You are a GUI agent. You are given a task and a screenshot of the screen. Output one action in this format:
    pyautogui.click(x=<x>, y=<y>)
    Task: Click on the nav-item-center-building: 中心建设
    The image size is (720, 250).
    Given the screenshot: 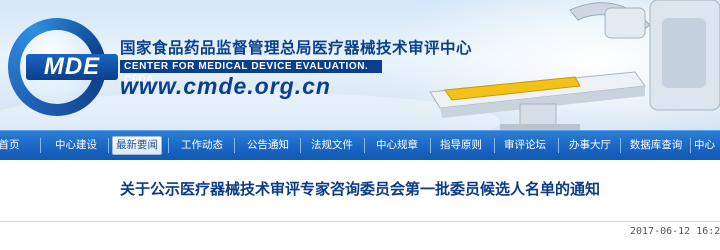 What is the action you would take?
    pyautogui.click(x=76, y=145)
    